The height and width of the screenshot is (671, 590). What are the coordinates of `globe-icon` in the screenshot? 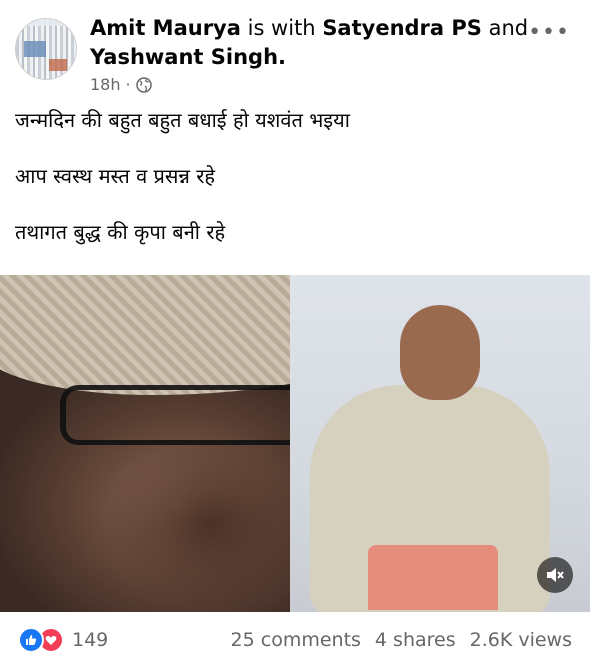 It's located at (143, 84).